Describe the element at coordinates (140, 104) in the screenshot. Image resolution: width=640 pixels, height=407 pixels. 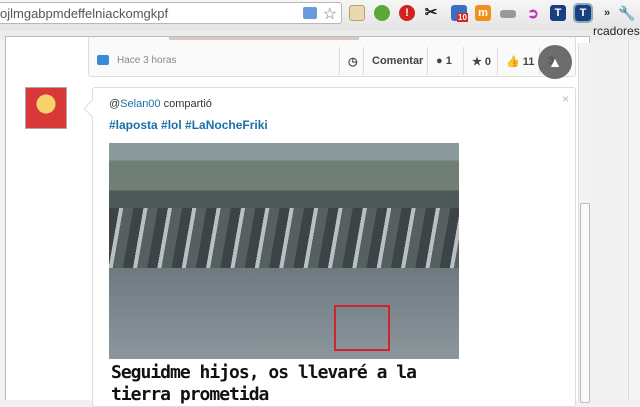
I see `author-link: Selan00` at that location.